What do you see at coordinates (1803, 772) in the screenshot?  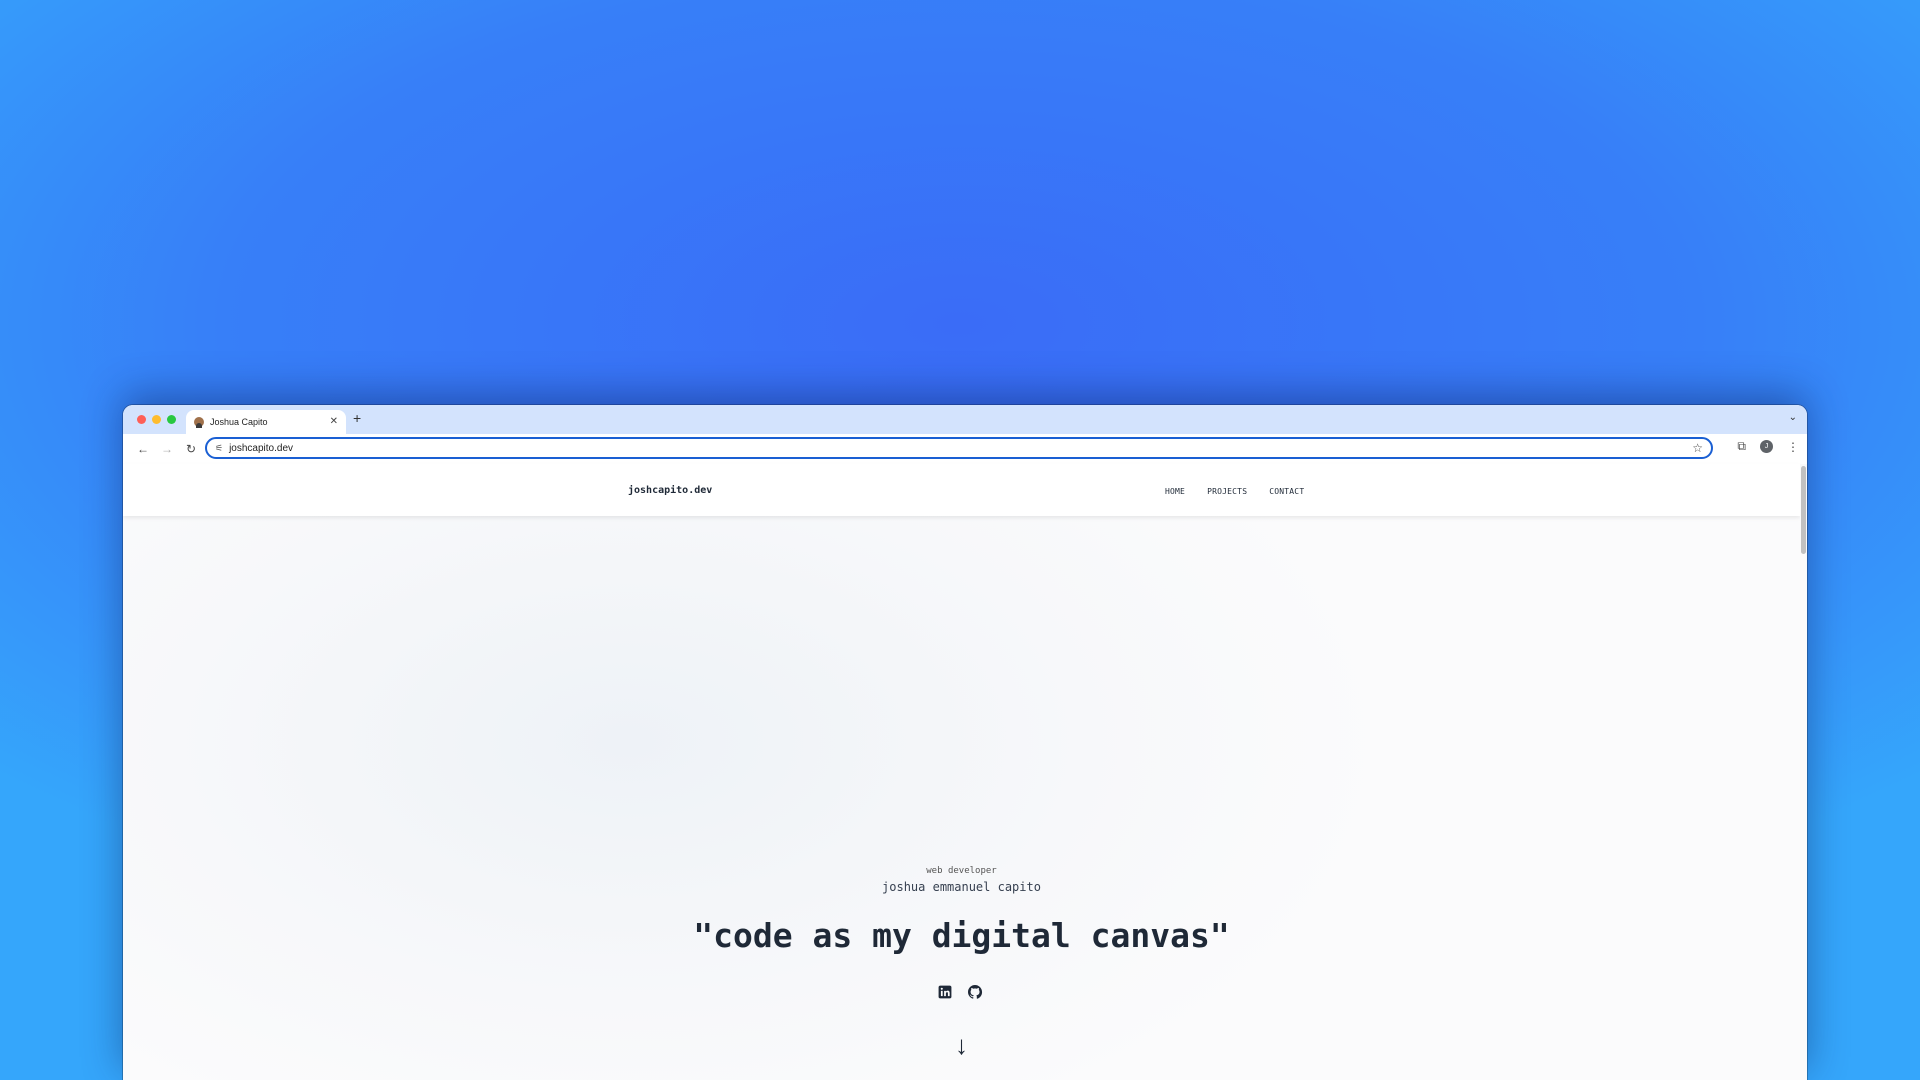 I see `scrollbar` at bounding box center [1803, 772].